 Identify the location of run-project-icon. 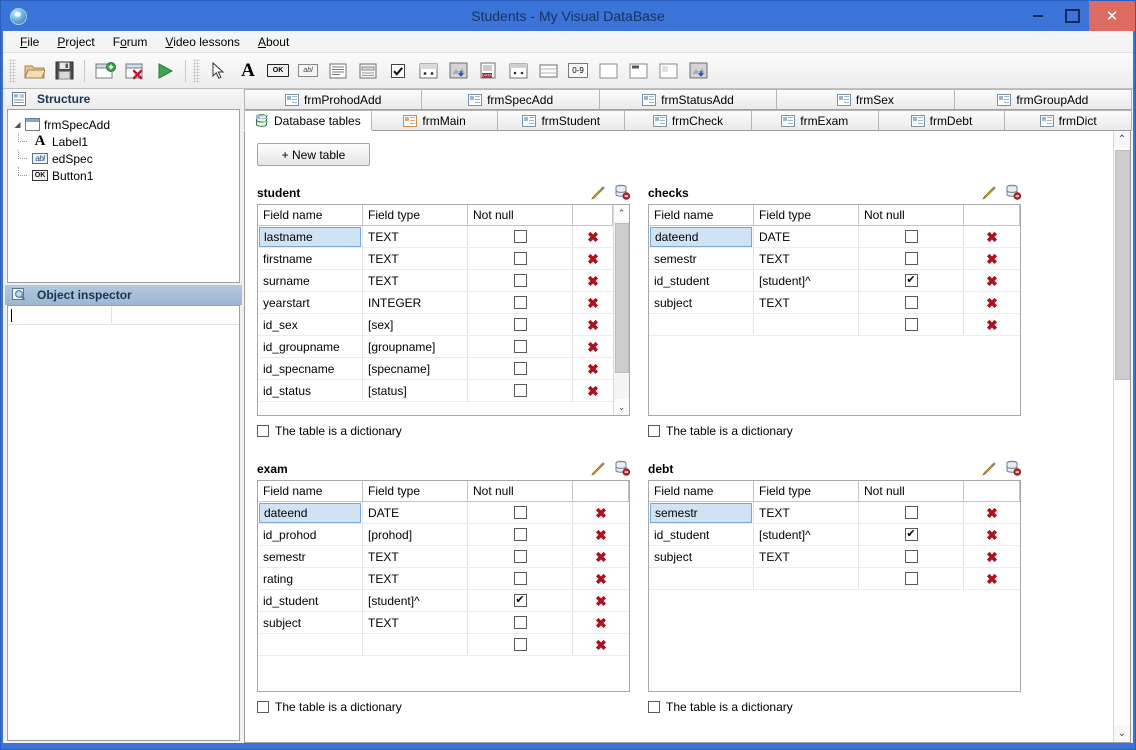
(165, 71).